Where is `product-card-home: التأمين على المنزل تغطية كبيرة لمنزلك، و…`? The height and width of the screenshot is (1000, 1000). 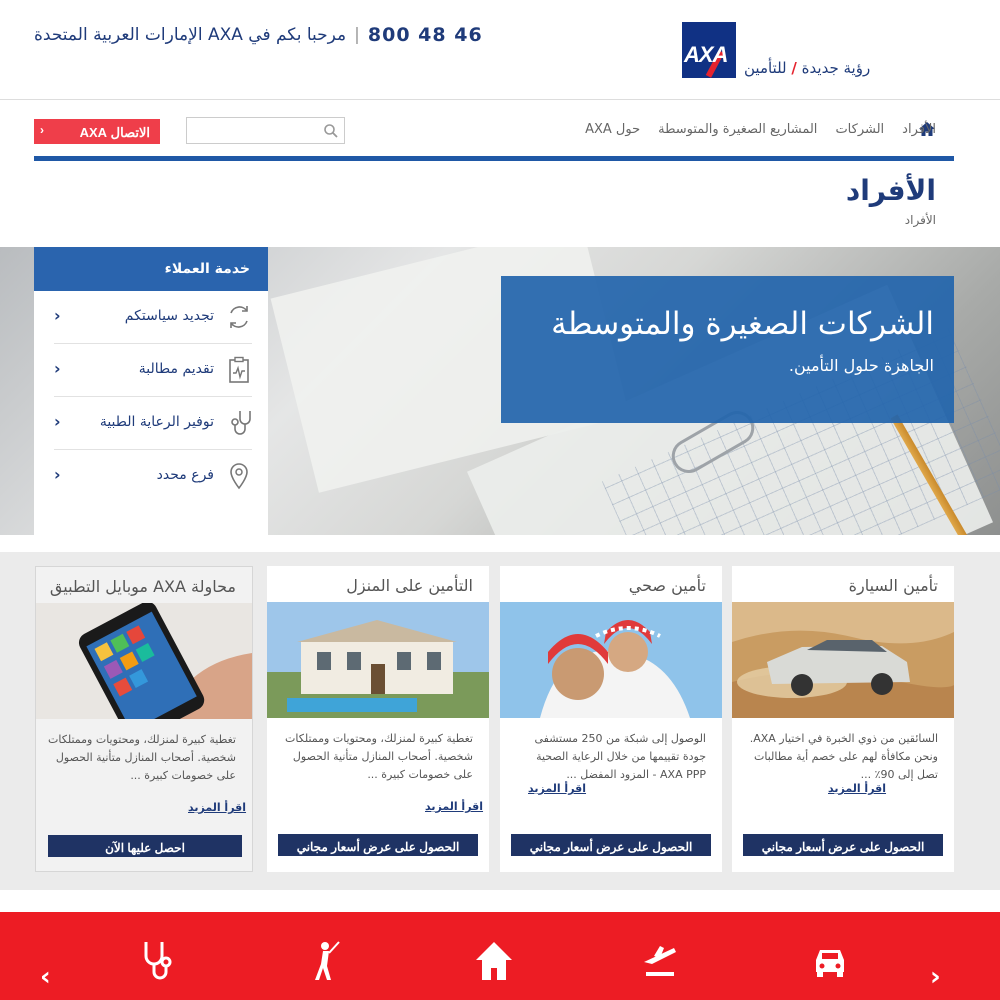 product-card-home: التأمين على المنزل تغطية كبيرة لمنزلك، و… is located at coordinates (378, 719).